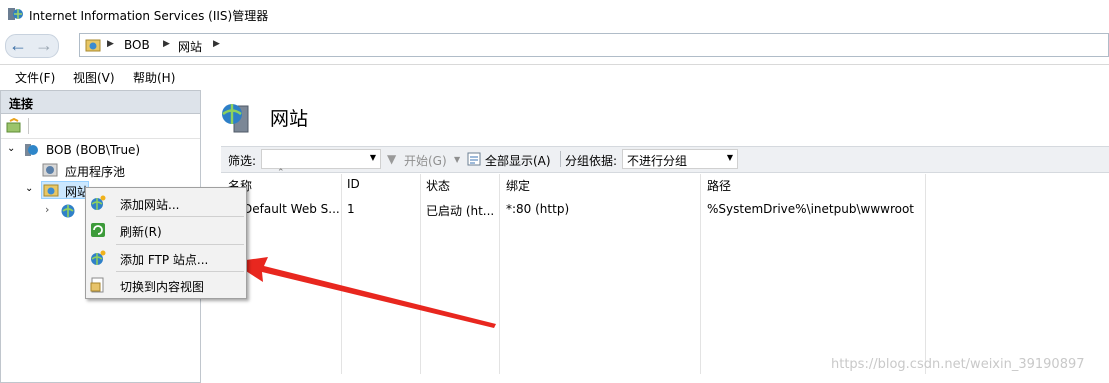 The height and width of the screenshot is (383, 1109). Describe the element at coordinates (35, 77) in the screenshot. I see `menu-file: 文件(F)` at that location.